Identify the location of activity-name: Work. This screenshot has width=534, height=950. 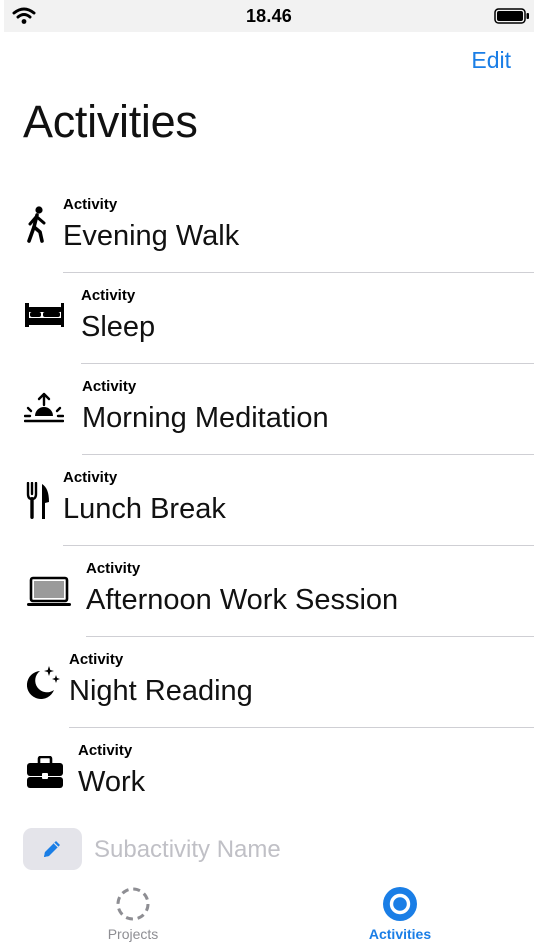
(112, 782).